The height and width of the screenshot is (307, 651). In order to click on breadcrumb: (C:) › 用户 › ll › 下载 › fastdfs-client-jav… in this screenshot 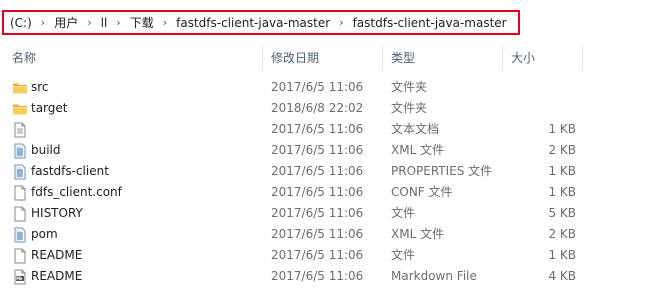, I will do `click(261, 22)`.